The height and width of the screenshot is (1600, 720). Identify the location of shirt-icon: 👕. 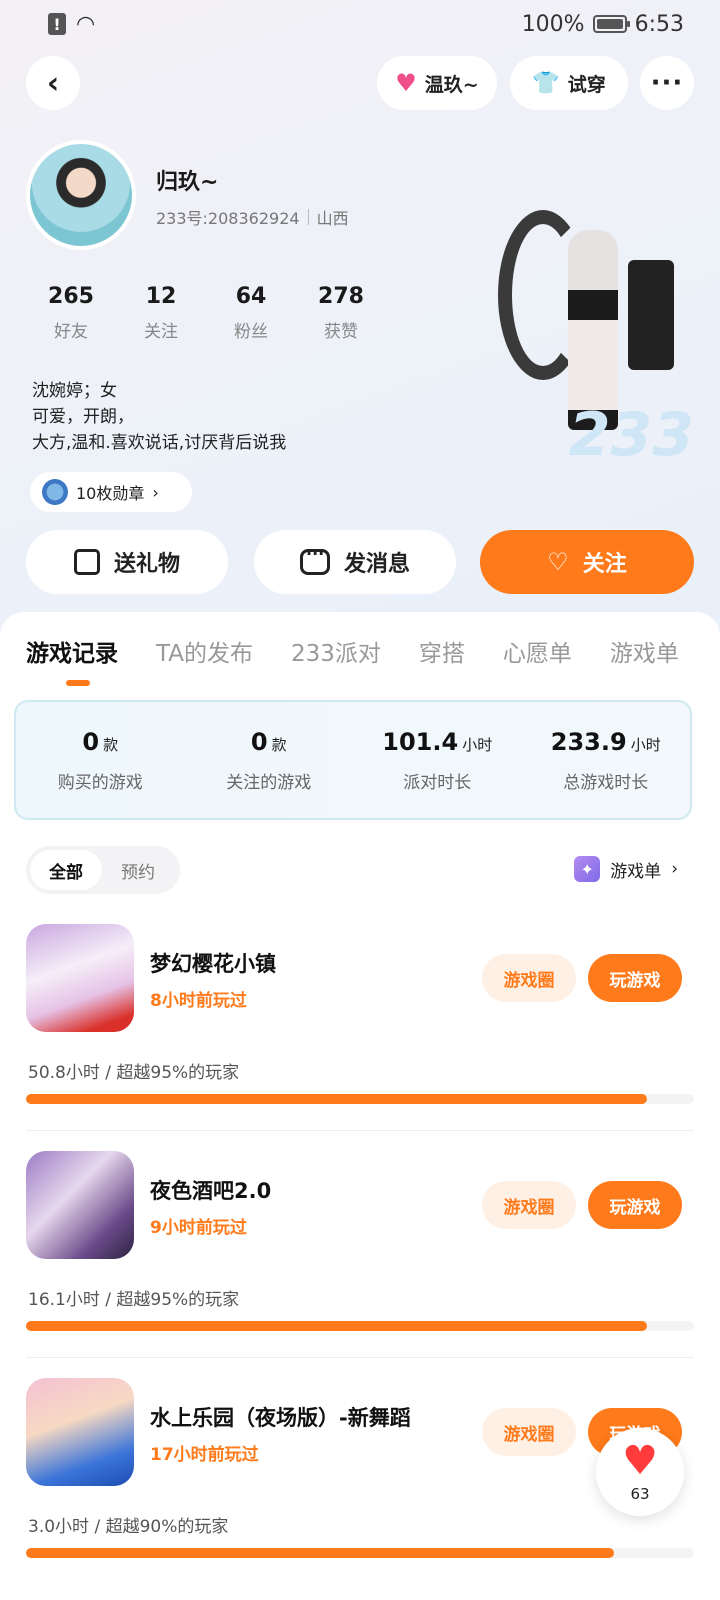
(546, 83).